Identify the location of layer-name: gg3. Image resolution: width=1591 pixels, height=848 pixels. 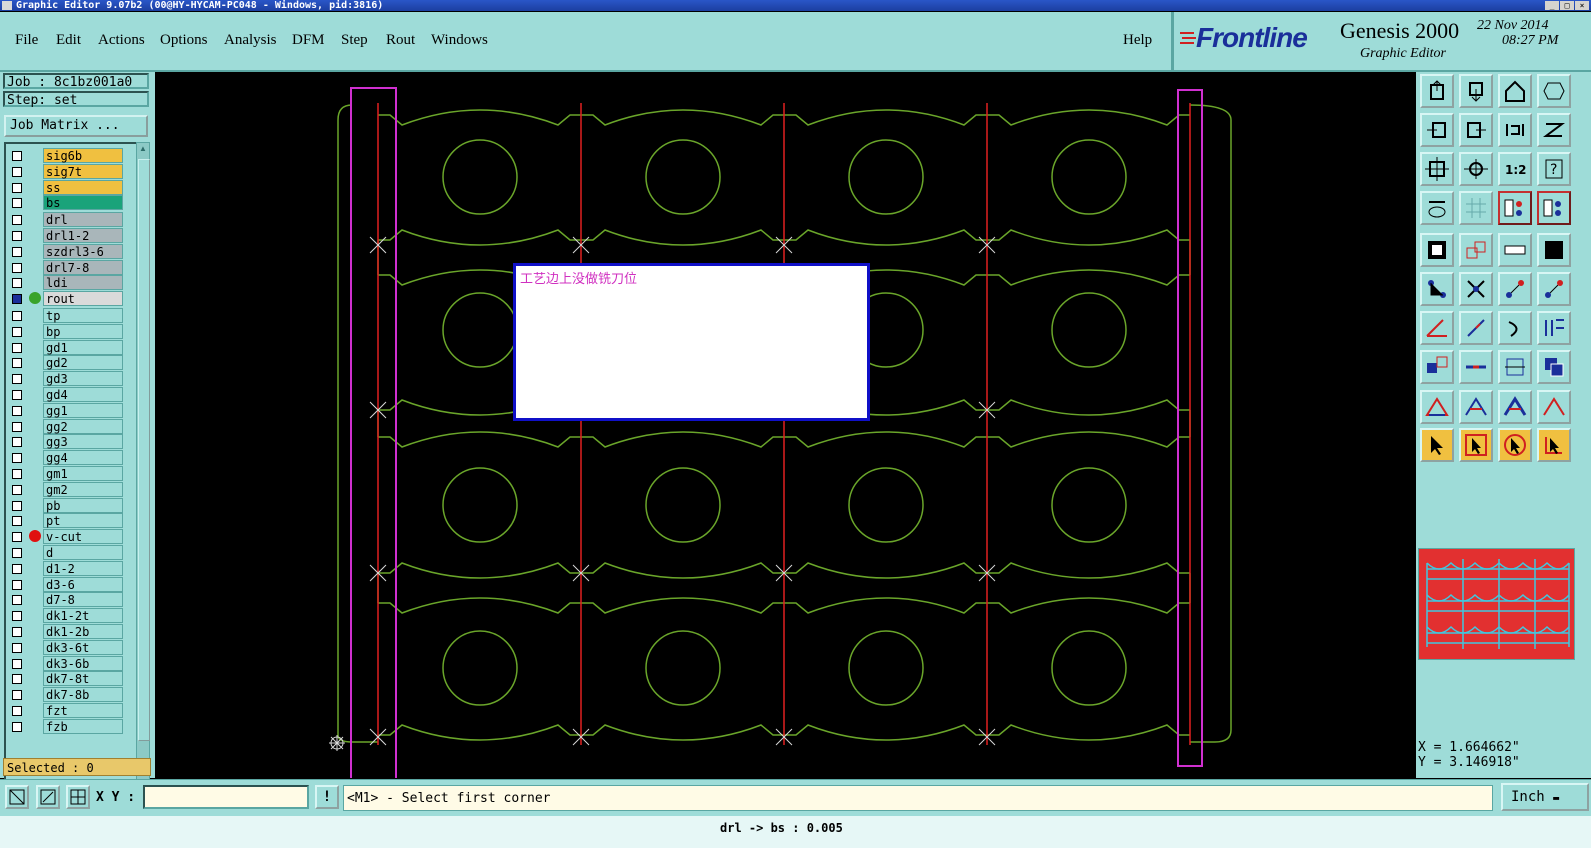
(83, 442).